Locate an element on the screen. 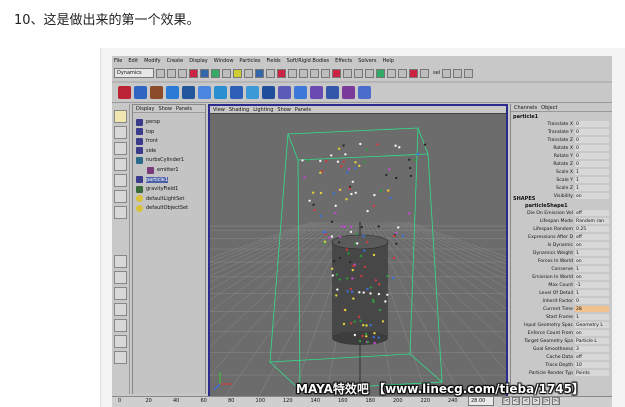 The height and width of the screenshot is (407, 625). shelf-uniform-icon is located at coordinates (252, 92).